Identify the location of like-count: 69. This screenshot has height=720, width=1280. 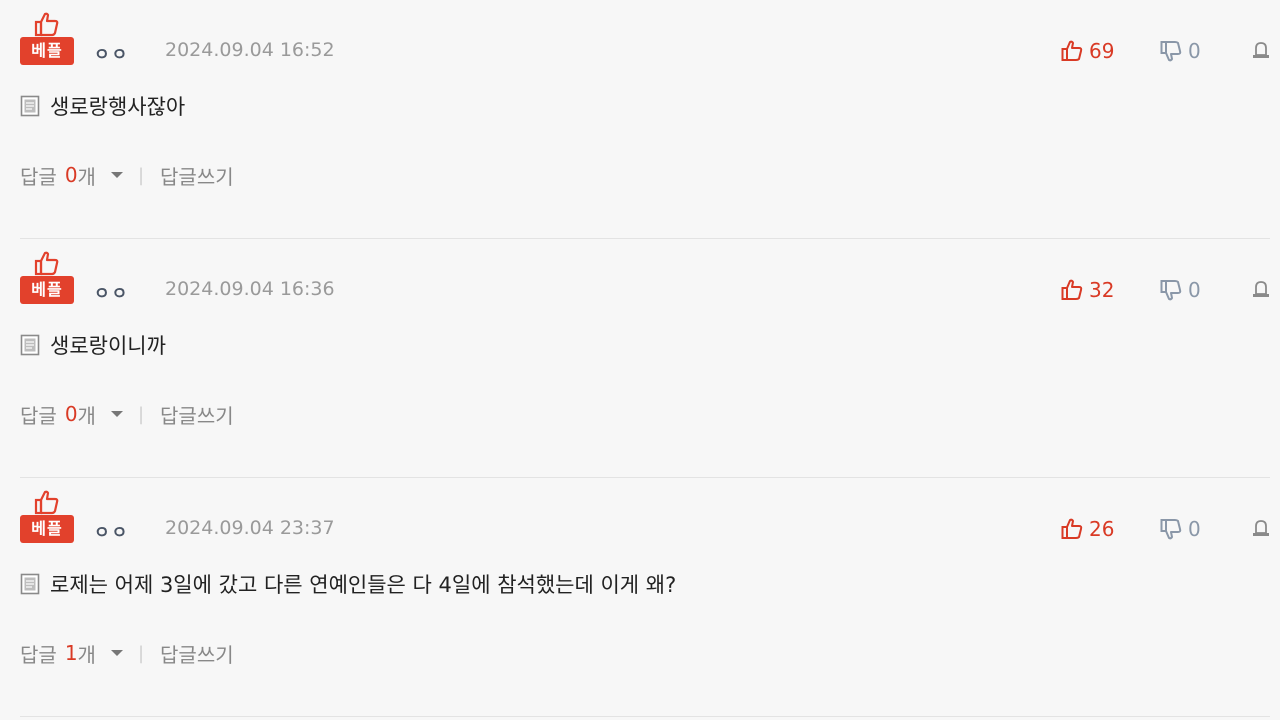
(1102, 51).